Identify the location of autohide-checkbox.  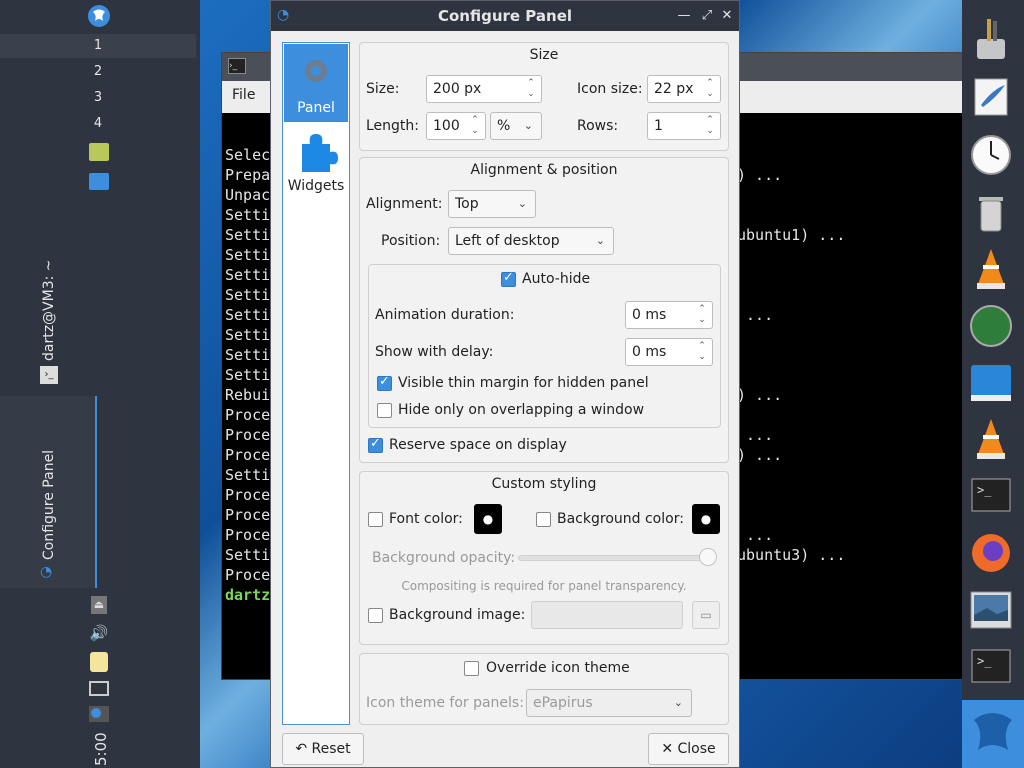
(508, 278).